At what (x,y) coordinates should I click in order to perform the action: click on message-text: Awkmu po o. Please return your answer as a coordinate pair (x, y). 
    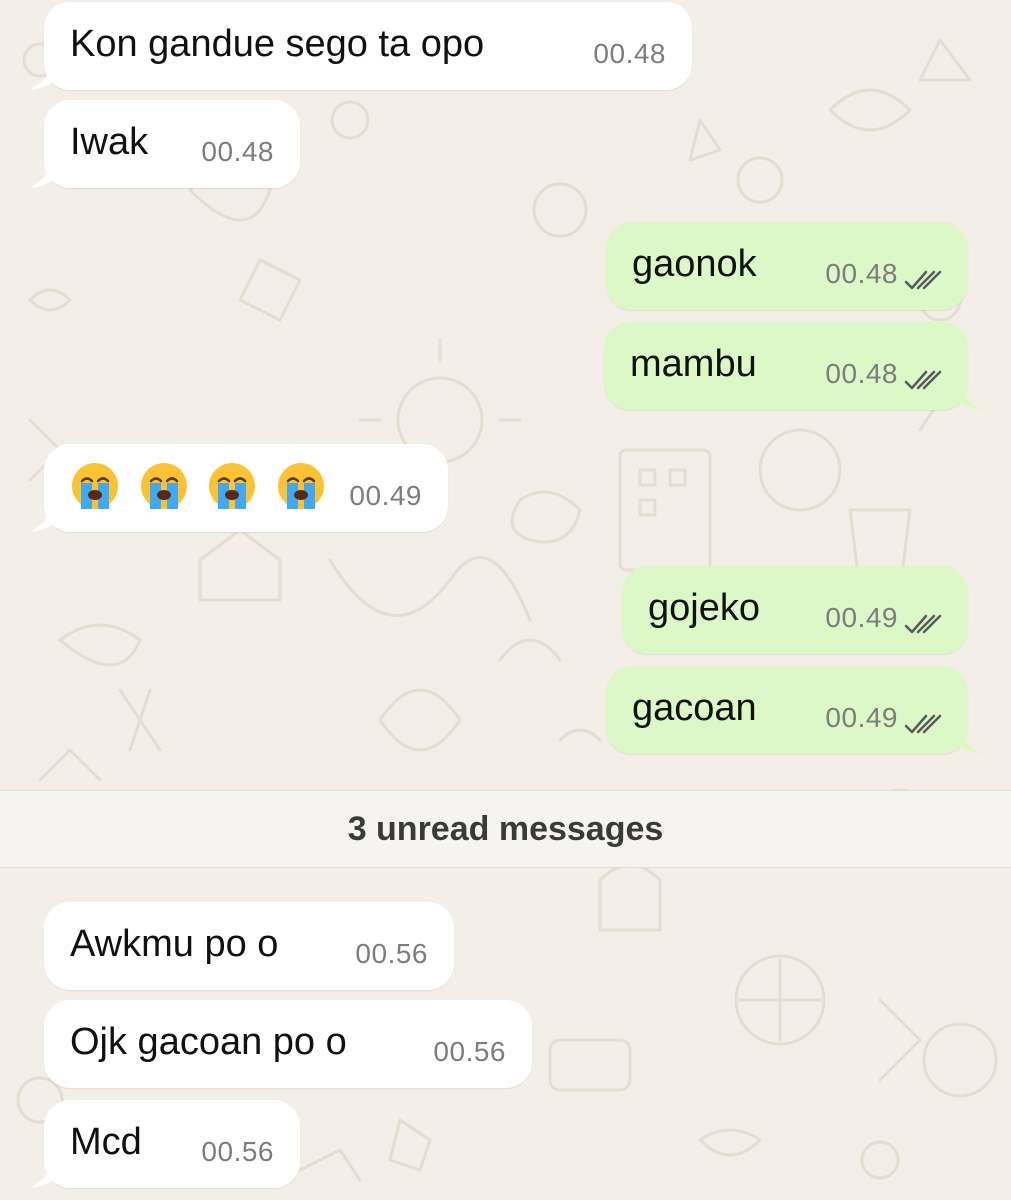
    Looking at the image, I should click on (174, 944).